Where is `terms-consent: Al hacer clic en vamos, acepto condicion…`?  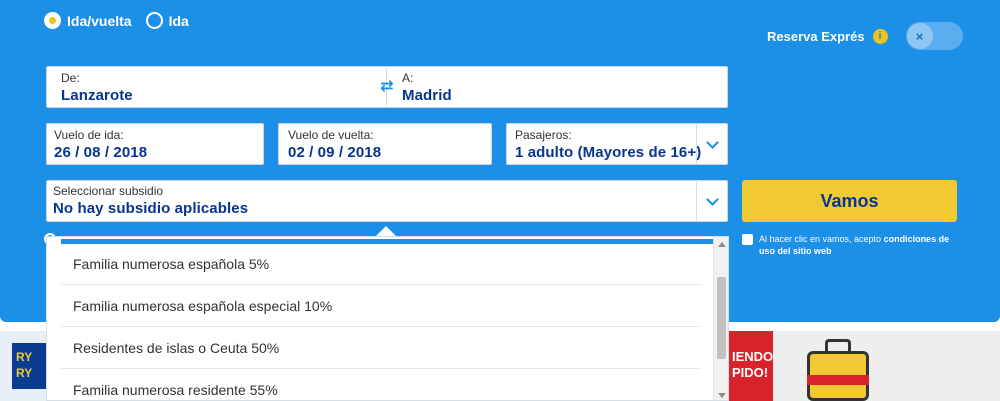 terms-consent: Al hacer clic en vamos, acepto condicion… is located at coordinates (854, 245).